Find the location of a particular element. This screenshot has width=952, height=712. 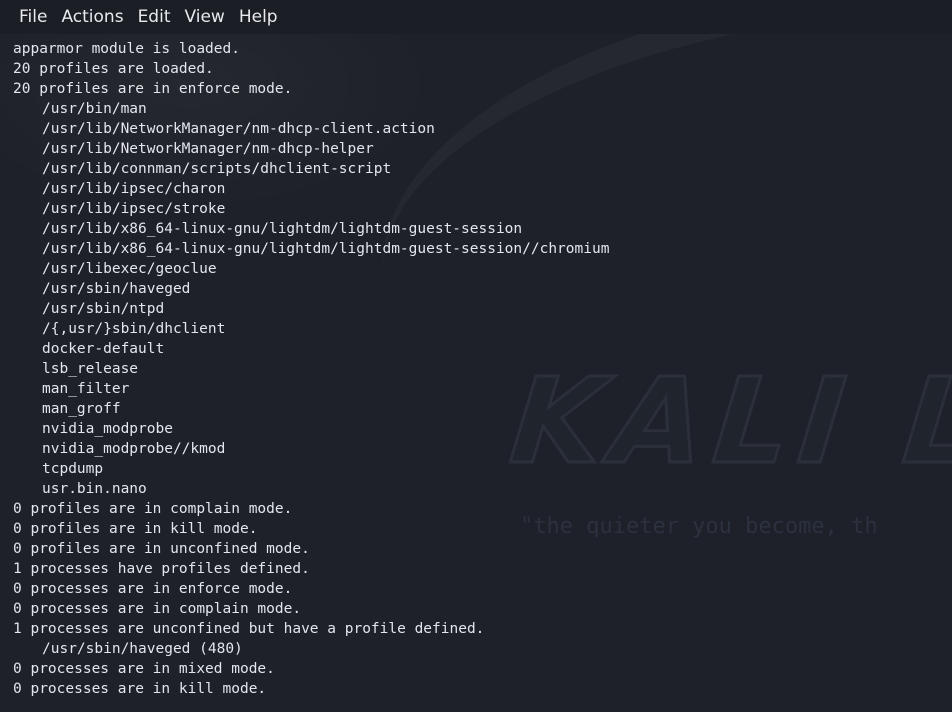

terminal-line: 0 processes are in kill mode. is located at coordinates (140, 689).